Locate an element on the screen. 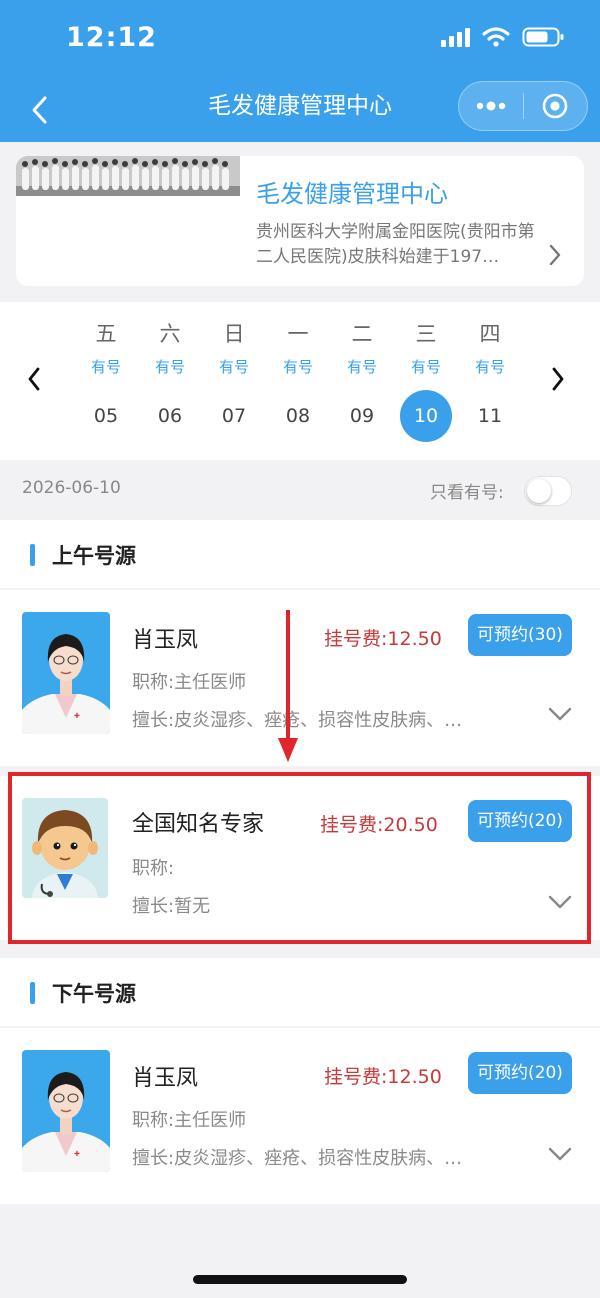 This screenshot has width=600, height=1298. calendar-date: 11 is located at coordinates (490, 416).